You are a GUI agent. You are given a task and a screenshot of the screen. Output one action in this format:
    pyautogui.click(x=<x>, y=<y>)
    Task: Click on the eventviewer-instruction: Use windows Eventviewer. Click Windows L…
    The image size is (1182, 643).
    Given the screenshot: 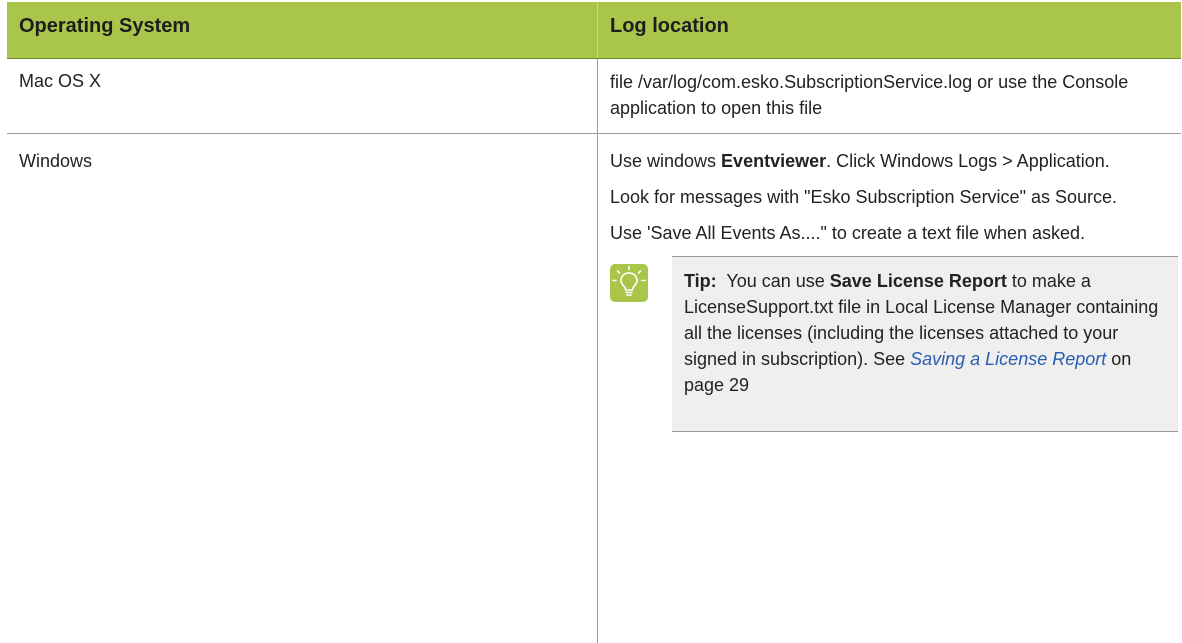 What is the action you would take?
    pyautogui.click(x=860, y=161)
    